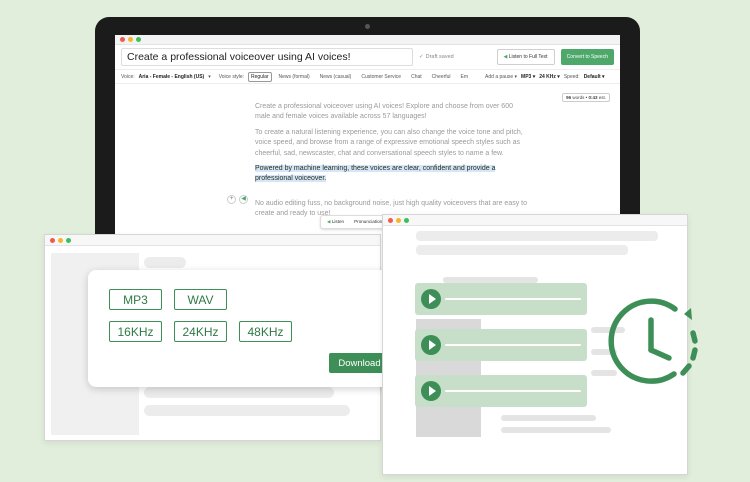 Image resolution: width=750 pixels, height=482 pixels. I want to click on duration-value: 0:43, so click(593, 97).